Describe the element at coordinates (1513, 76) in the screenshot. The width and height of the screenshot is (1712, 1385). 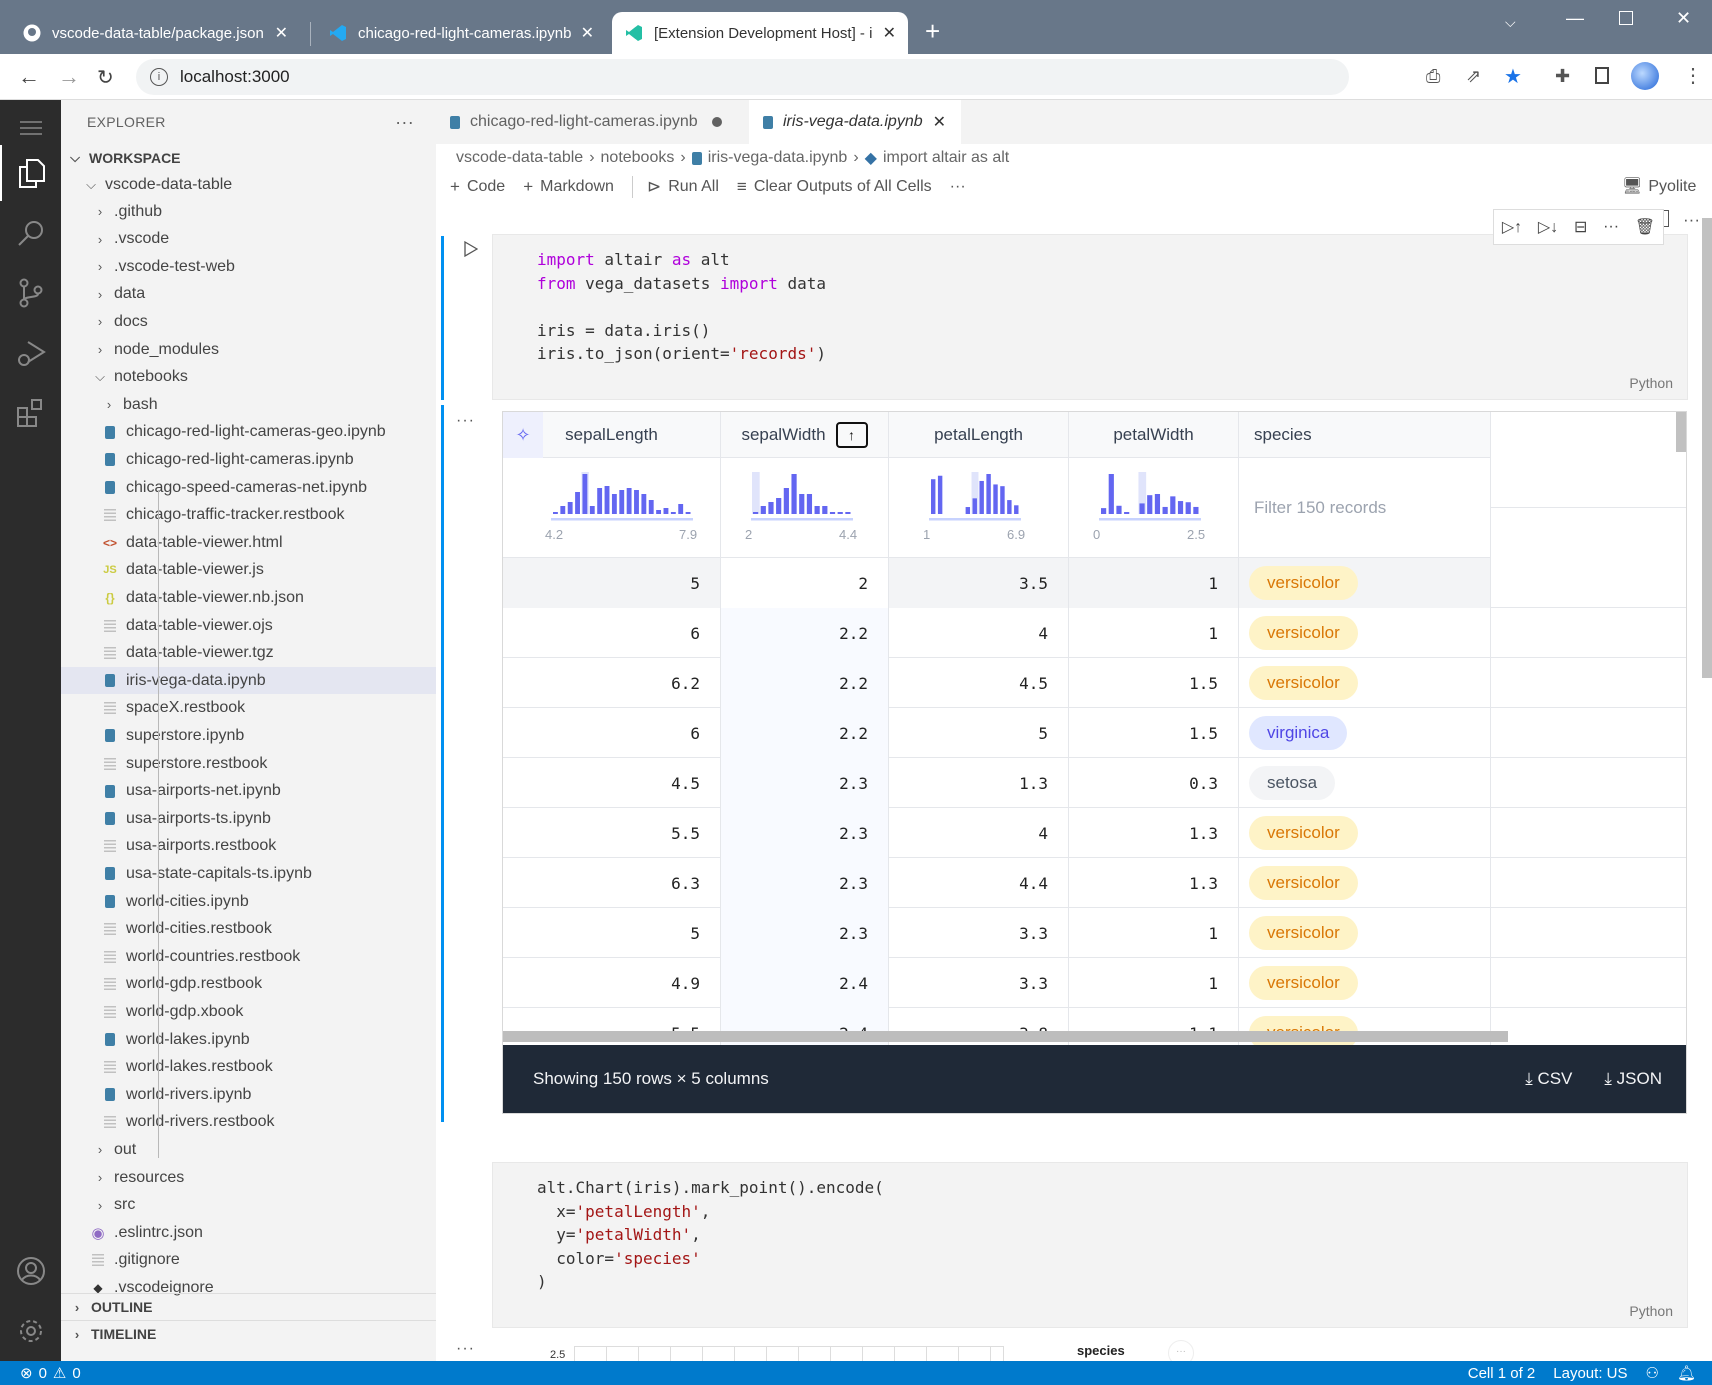
I see `bookmark-star-icon: ★` at that location.